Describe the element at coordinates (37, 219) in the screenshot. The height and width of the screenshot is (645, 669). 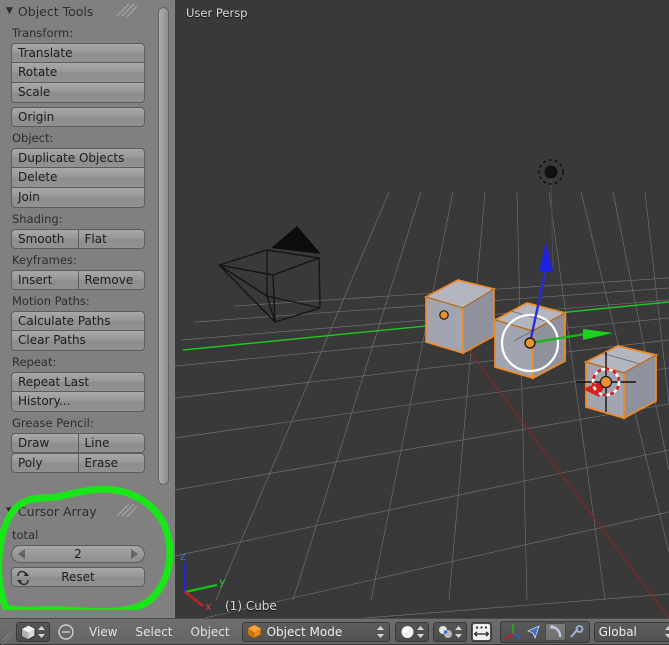
I see `section-label-shading: Shading:` at that location.